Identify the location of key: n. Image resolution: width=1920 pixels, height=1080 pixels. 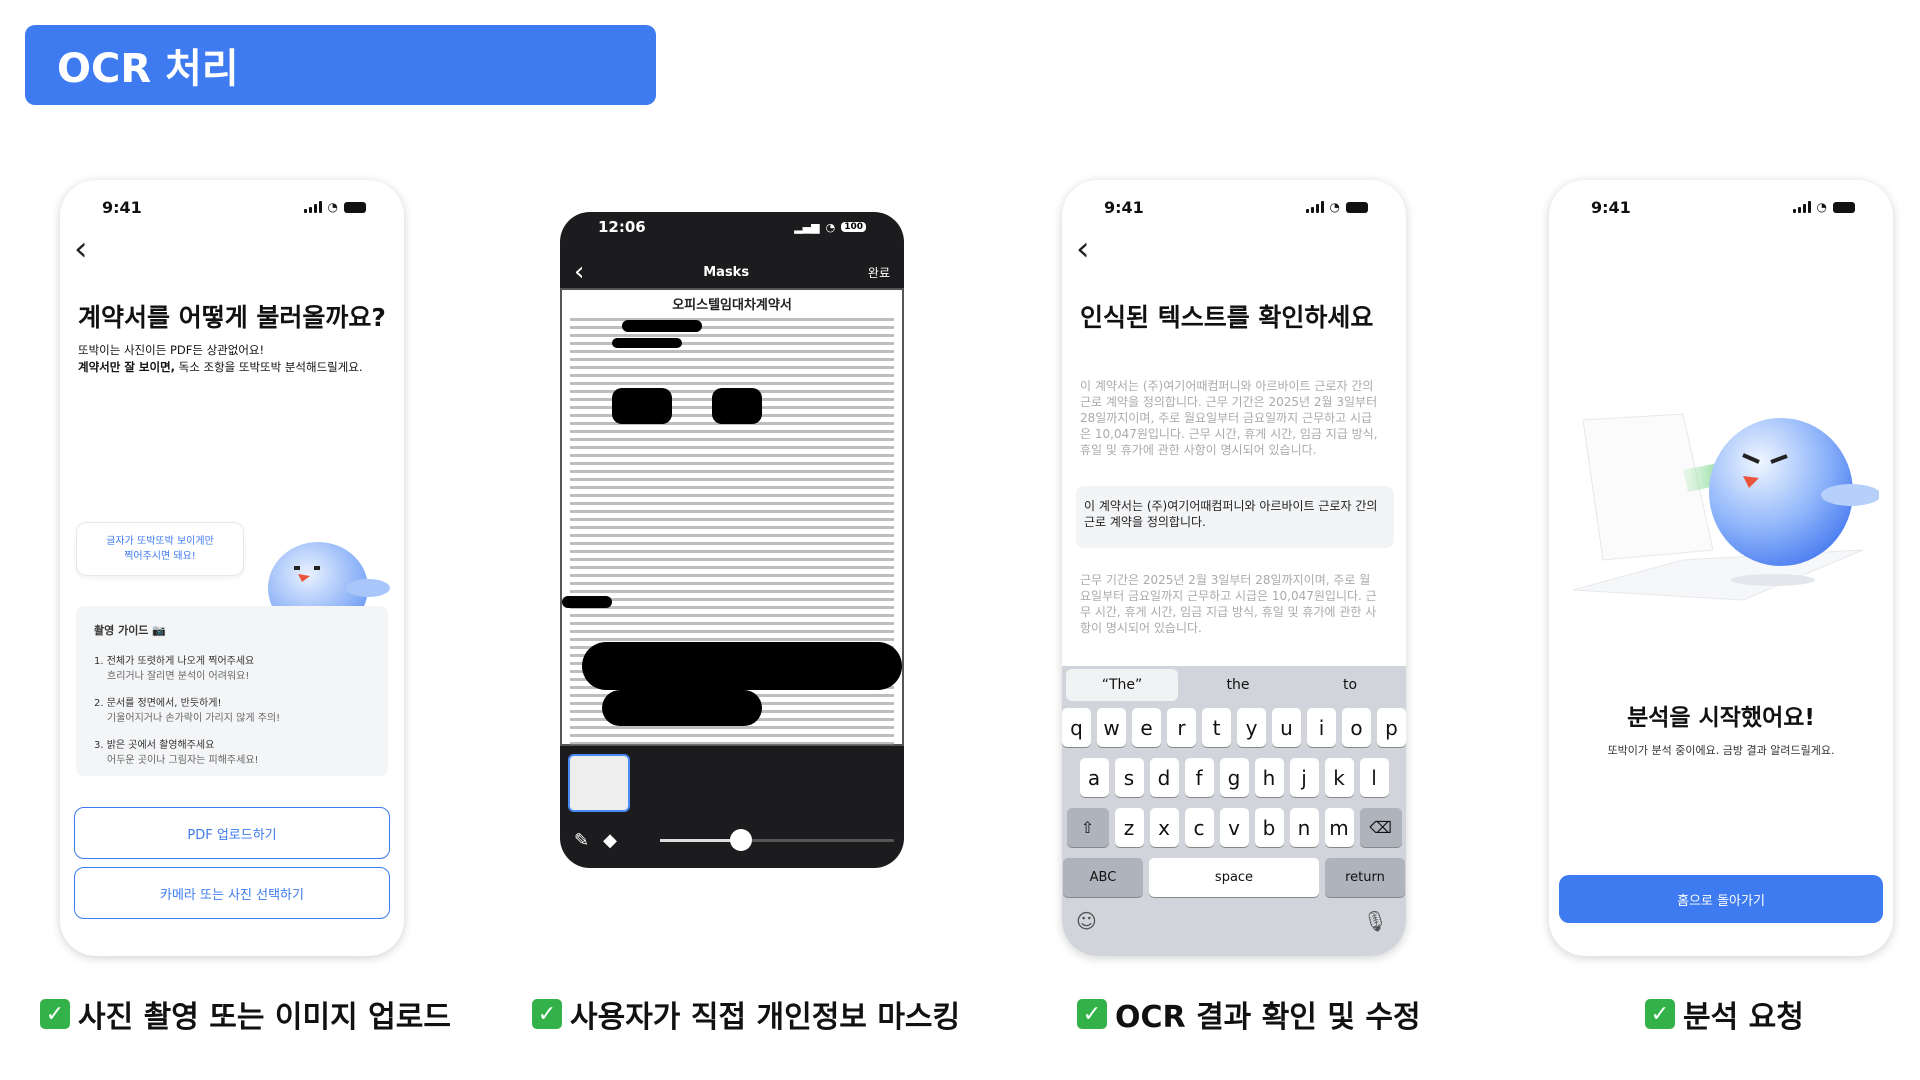
(1304, 827).